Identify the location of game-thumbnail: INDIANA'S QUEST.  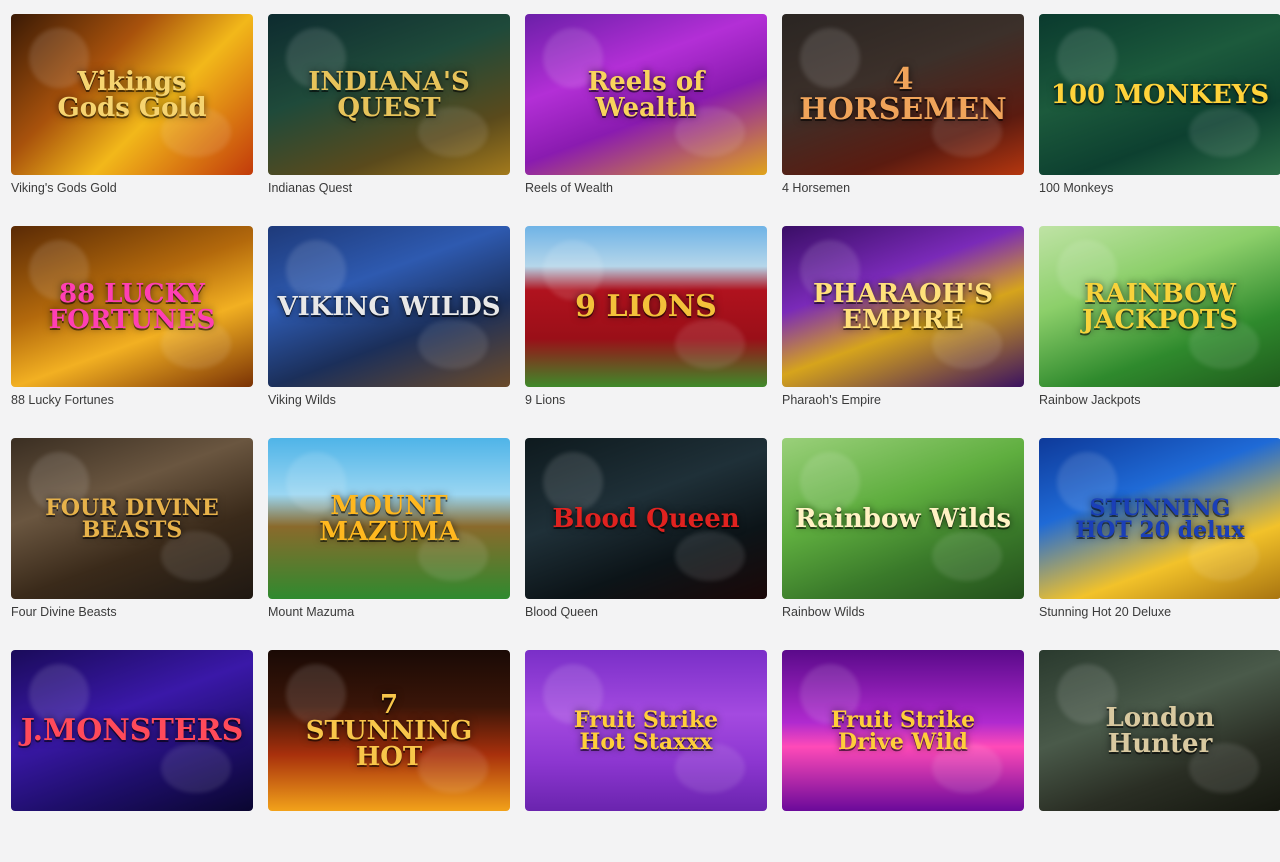
(389, 94).